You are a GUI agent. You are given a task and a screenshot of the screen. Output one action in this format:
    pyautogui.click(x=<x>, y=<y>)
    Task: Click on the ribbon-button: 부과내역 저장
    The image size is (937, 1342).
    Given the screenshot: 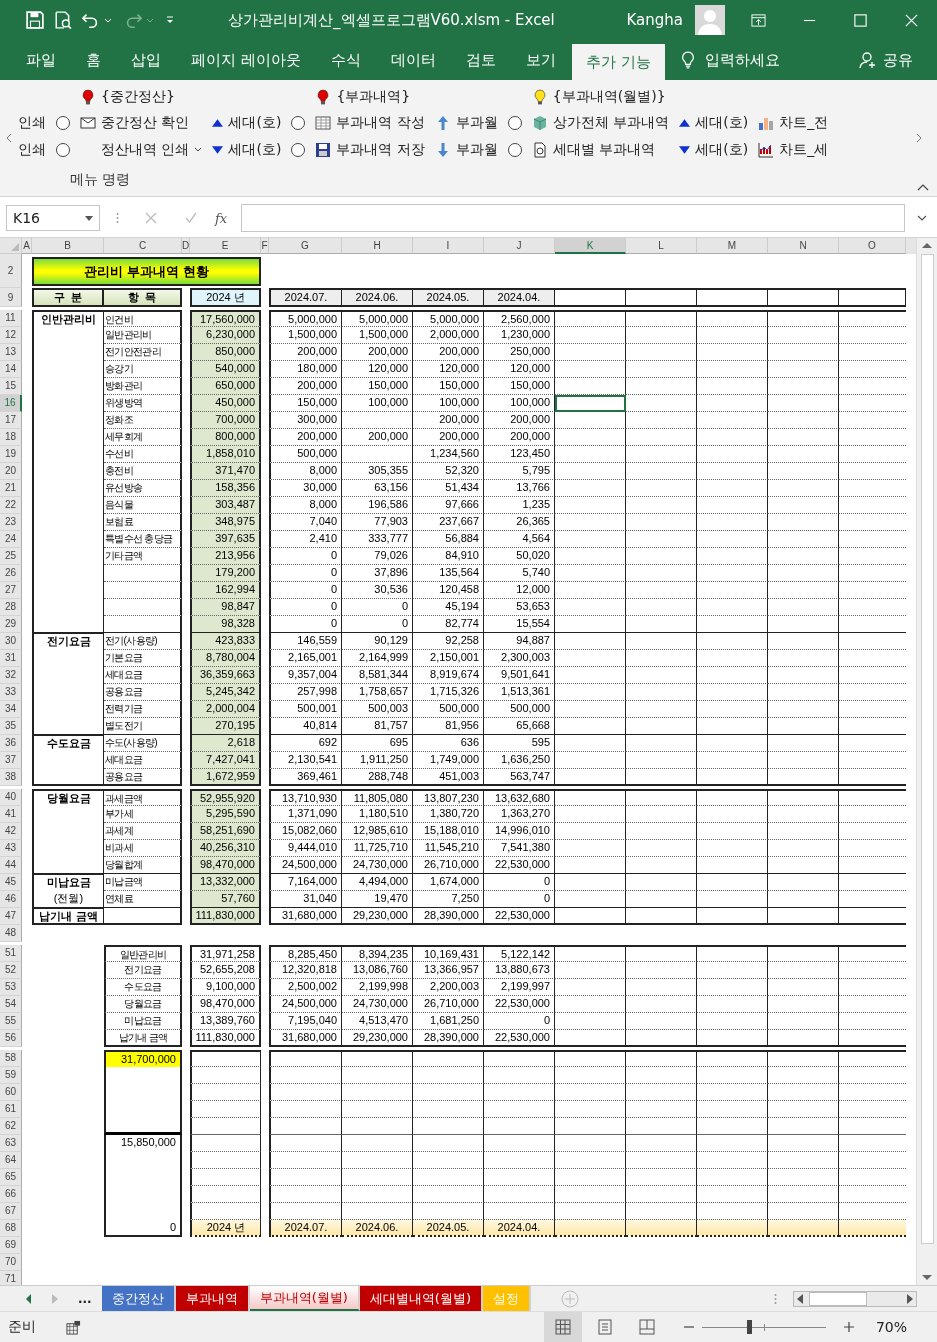 What is the action you would take?
    pyautogui.click(x=370, y=149)
    